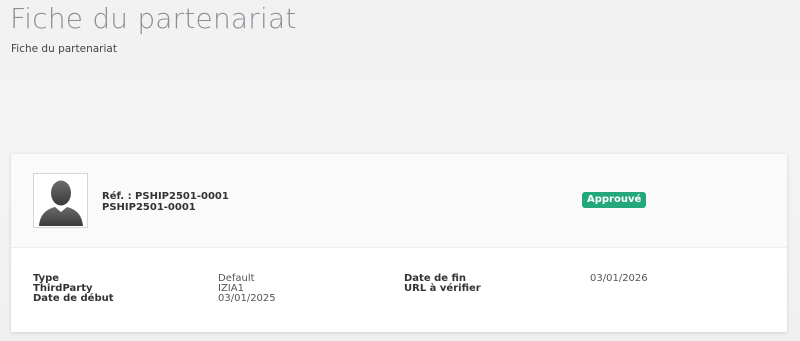 The height and width of the screenshot is (341, 800). I want to click on field-label-url-verifier: URL à vérifier, so click(442, 288).